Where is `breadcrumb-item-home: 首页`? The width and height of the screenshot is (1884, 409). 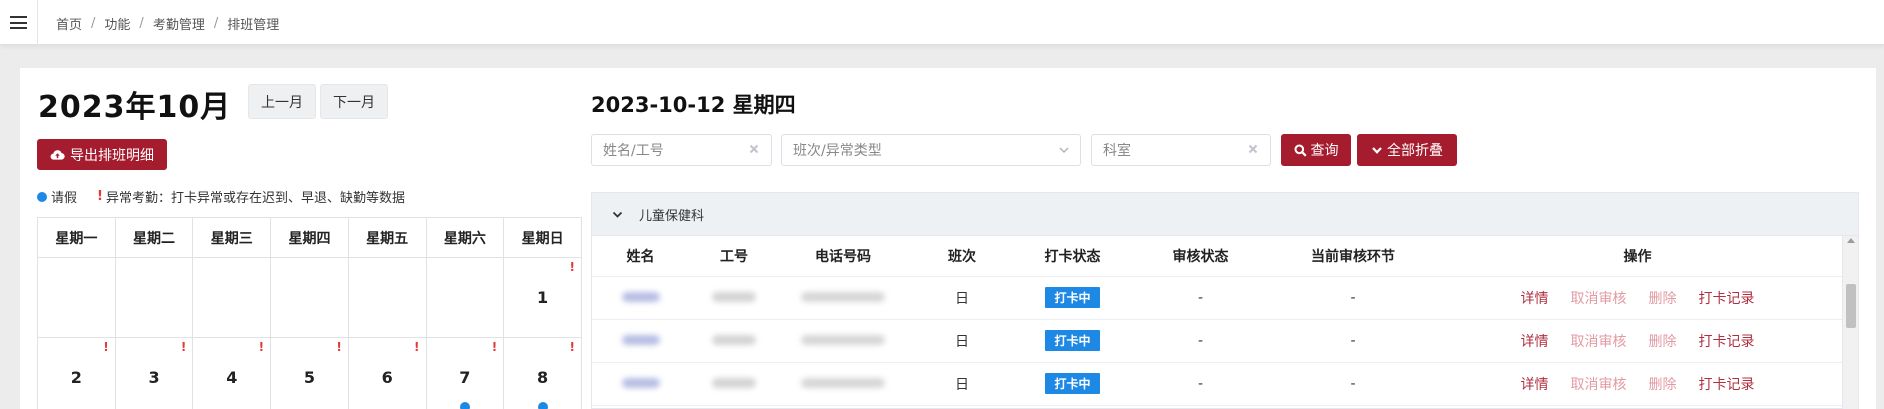 breadcrumb-item-home: 首页 is located at coordinates (69, 23).